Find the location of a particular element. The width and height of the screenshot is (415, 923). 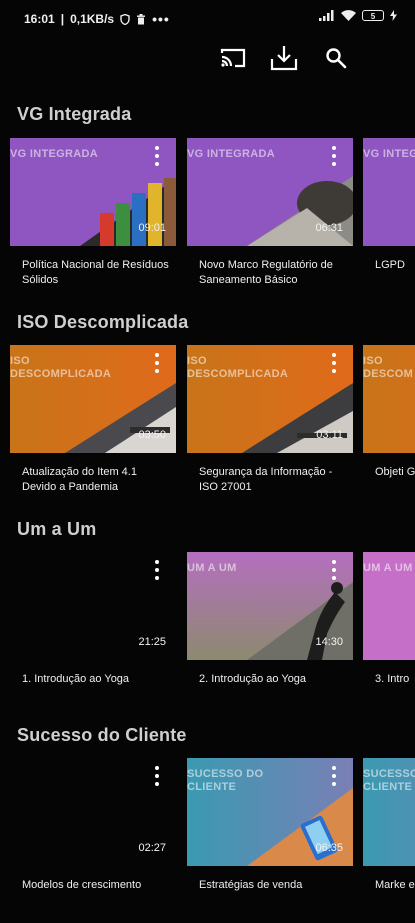

video-card: 21:25 1. Introdução ao Yoga is located at coordinates (93, 619).